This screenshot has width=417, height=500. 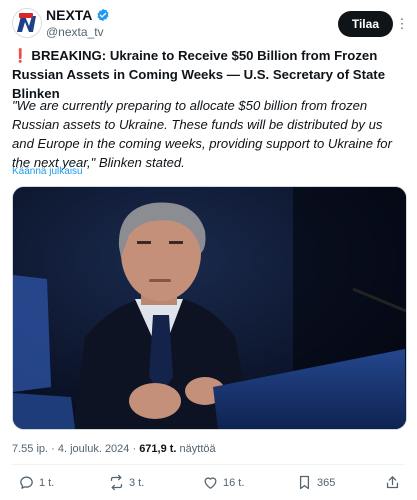 I want to click on views-count: 671,9 t., so click(x=158, y=449).